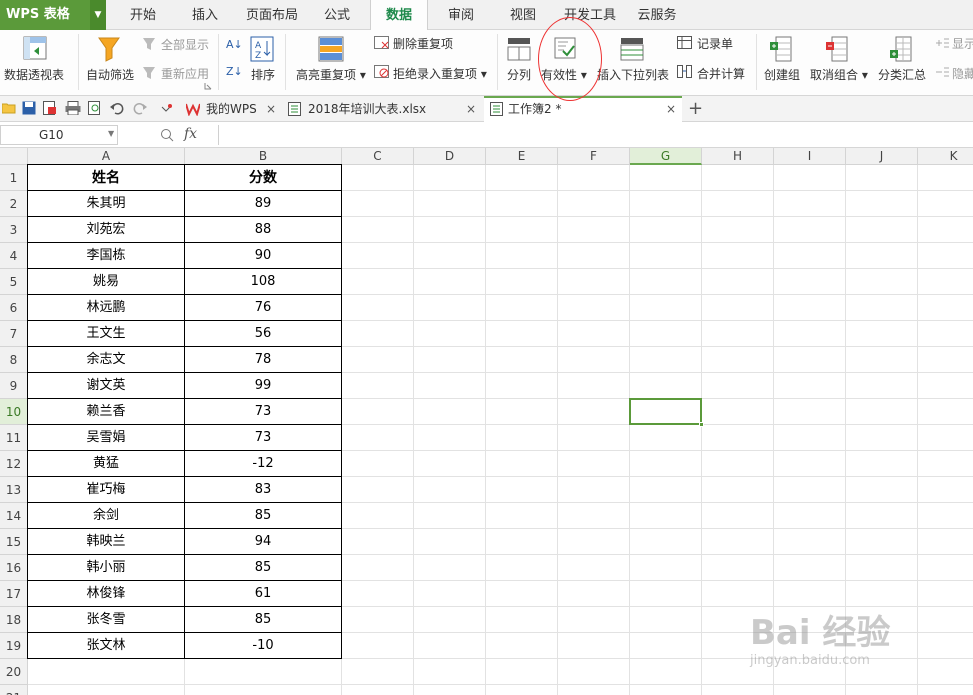 The width and height of the screenshot is (973, 695). I want to click on name-box: G10, so click(59, 135).